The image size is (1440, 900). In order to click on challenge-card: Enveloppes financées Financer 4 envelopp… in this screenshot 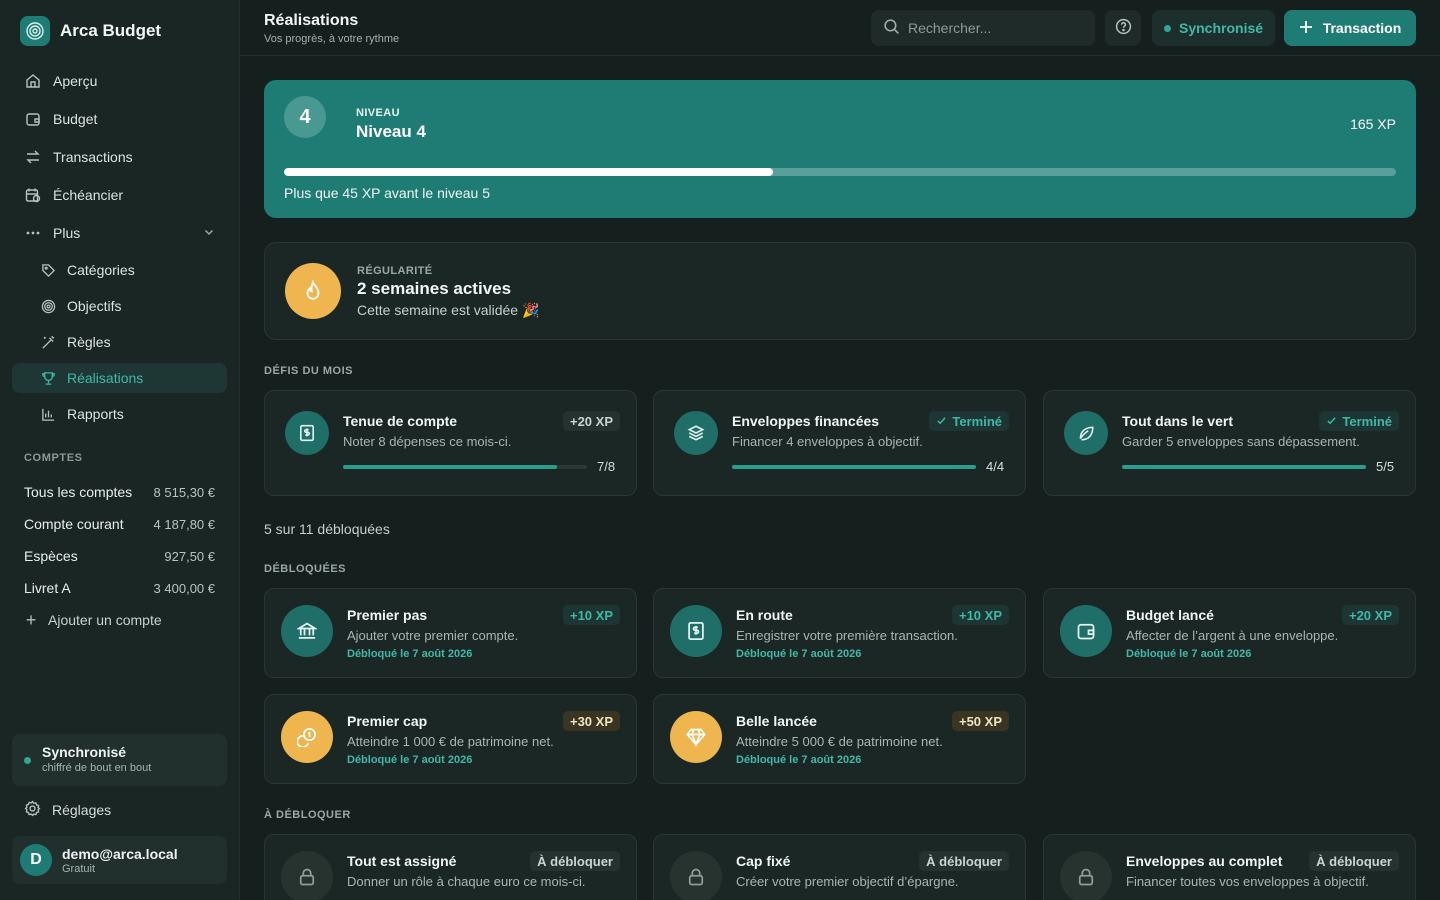, I will do `click(839, 443)`.